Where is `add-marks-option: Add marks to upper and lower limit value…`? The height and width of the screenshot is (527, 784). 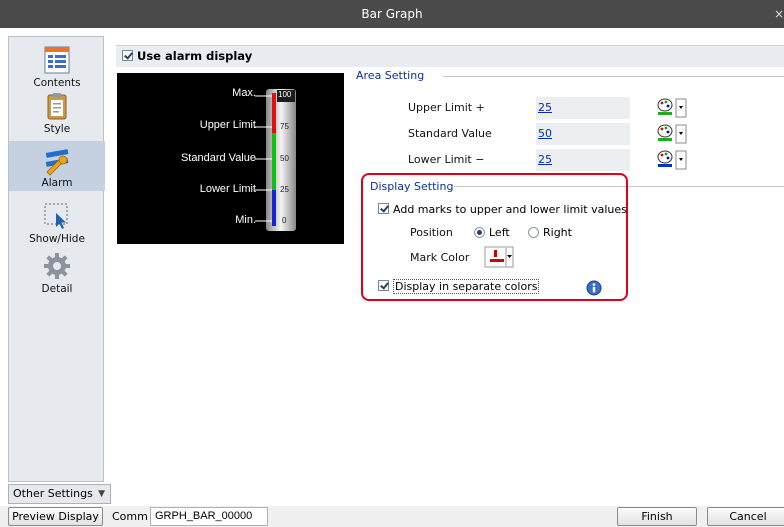
add-marks-option: Add marks to upper and lower limit value… is located at coordinates (502, 209).